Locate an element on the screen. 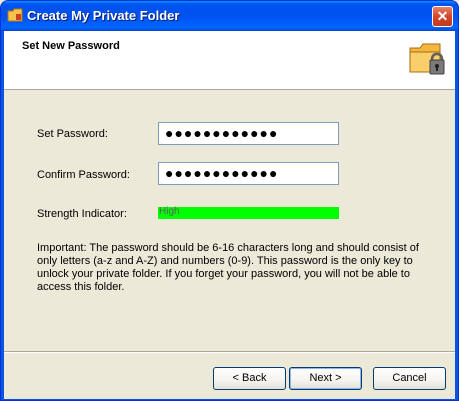  footer-divider is located at coordinates (229, 352).